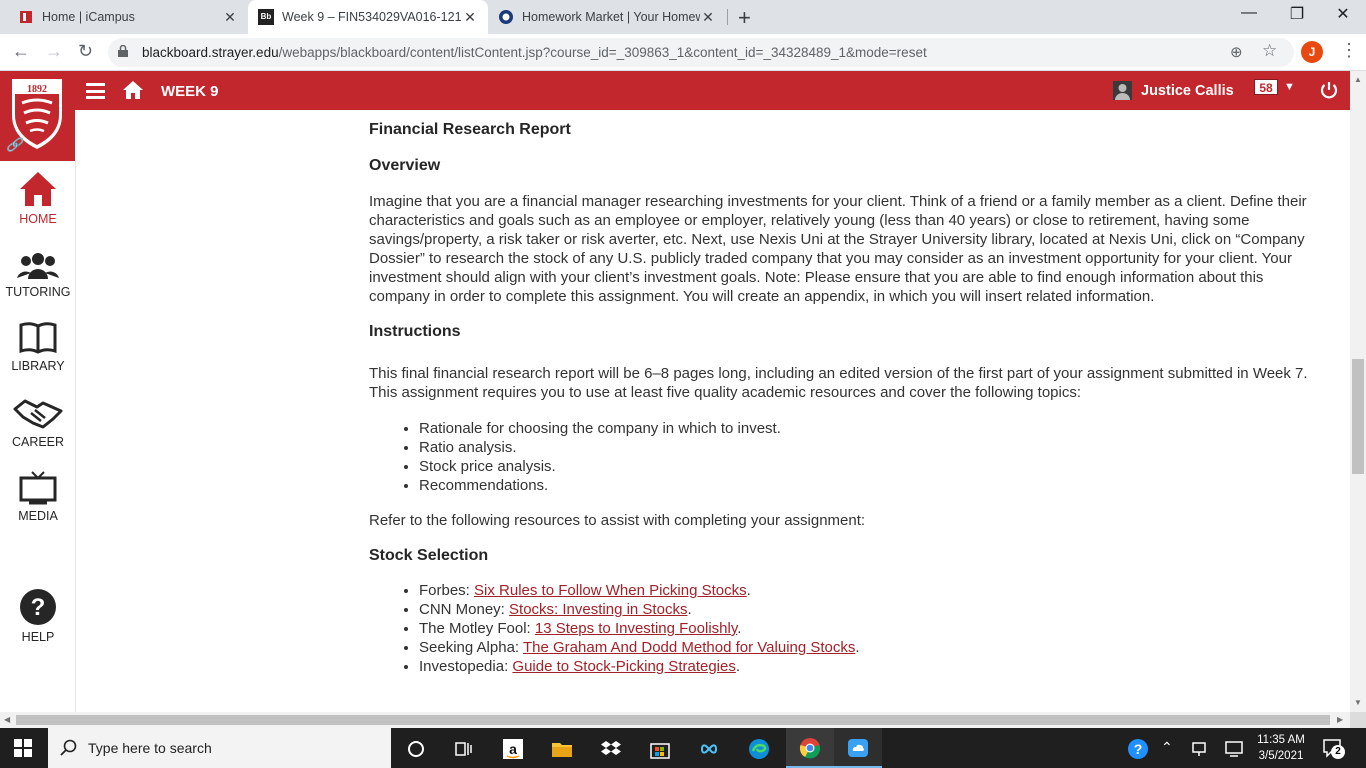  Describe the element at coordinates (38, 423) in the screenshot. I see `sidebar-item-career: CAREER` at that location.